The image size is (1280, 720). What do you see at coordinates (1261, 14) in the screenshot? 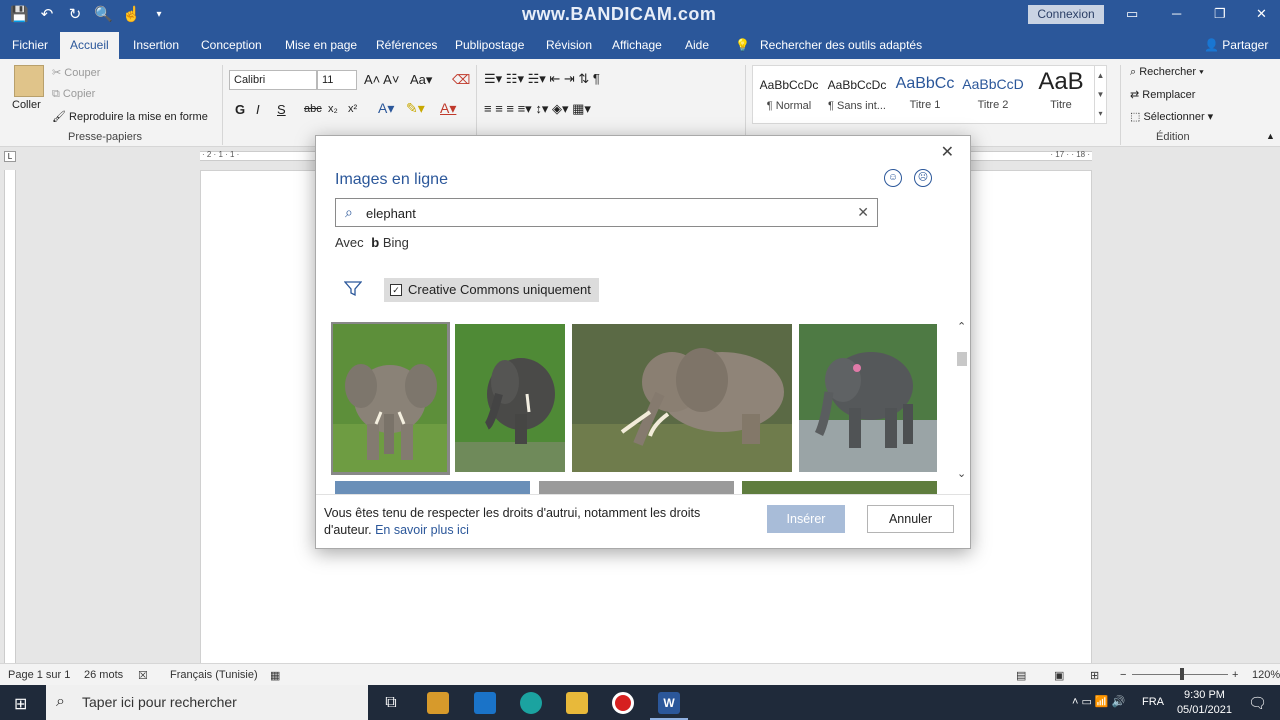
I see `close-window-button: ✕` at bounding box center [1261, 14].